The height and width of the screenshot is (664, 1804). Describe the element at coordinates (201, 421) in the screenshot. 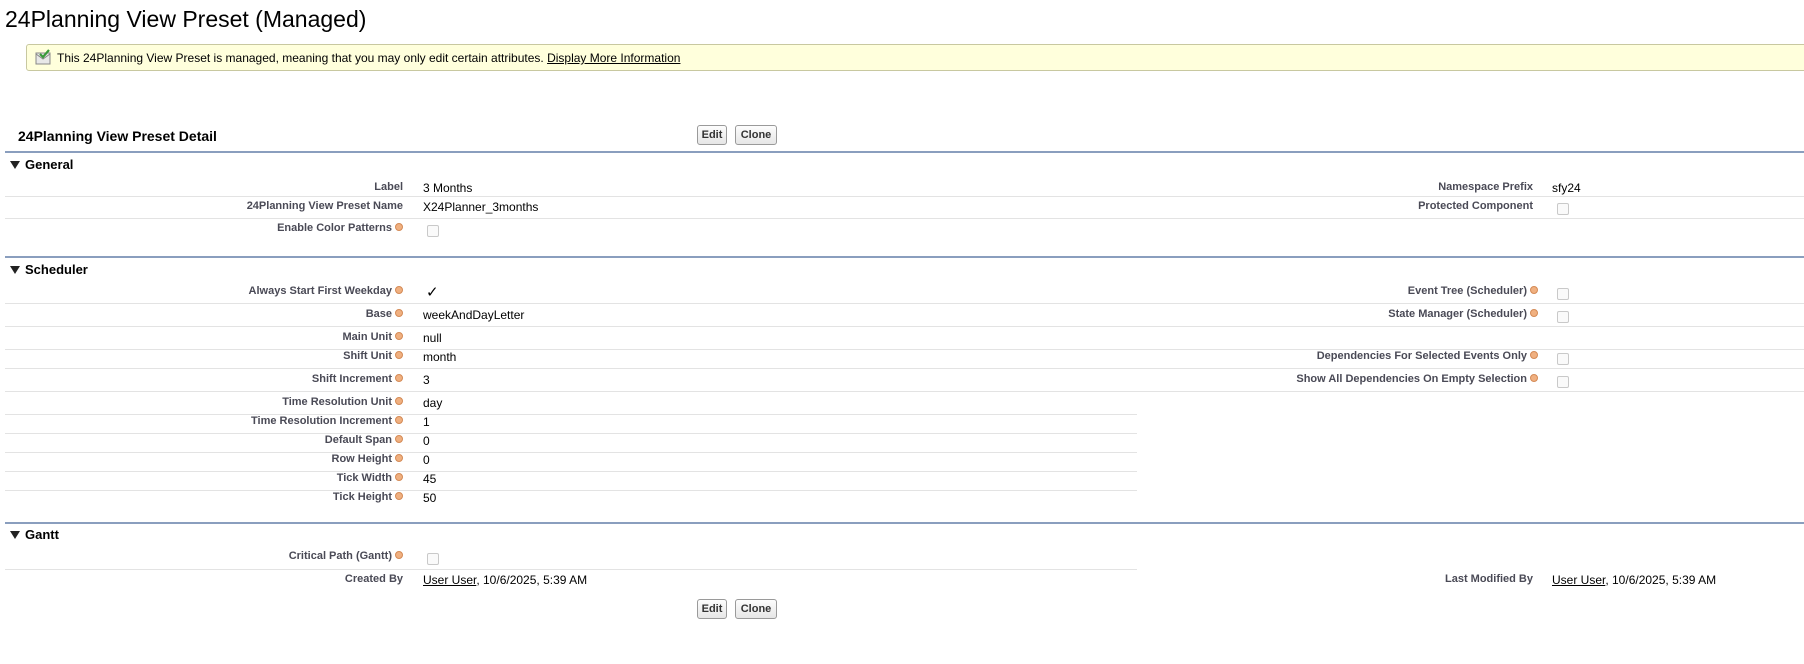

I see `scheduler-field-label: Time Resolution Increment` at that location.